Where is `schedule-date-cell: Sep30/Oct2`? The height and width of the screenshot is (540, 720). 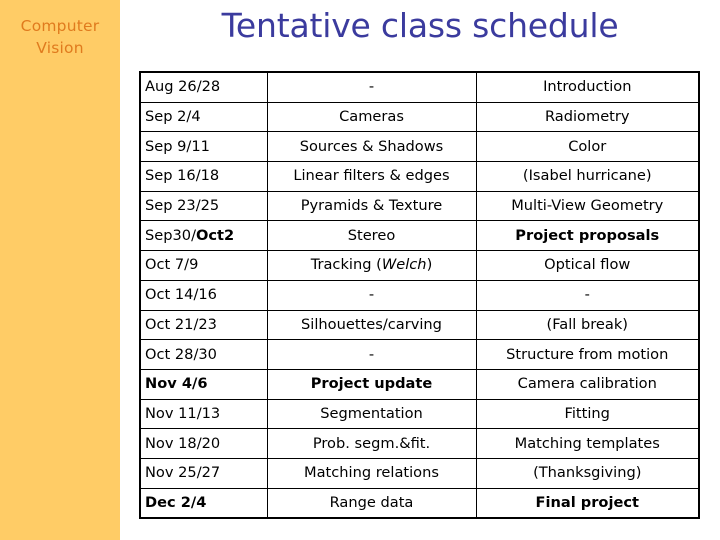
schedule-date-cell: Sep30/Oct2 is located at coordinates (204, 236).